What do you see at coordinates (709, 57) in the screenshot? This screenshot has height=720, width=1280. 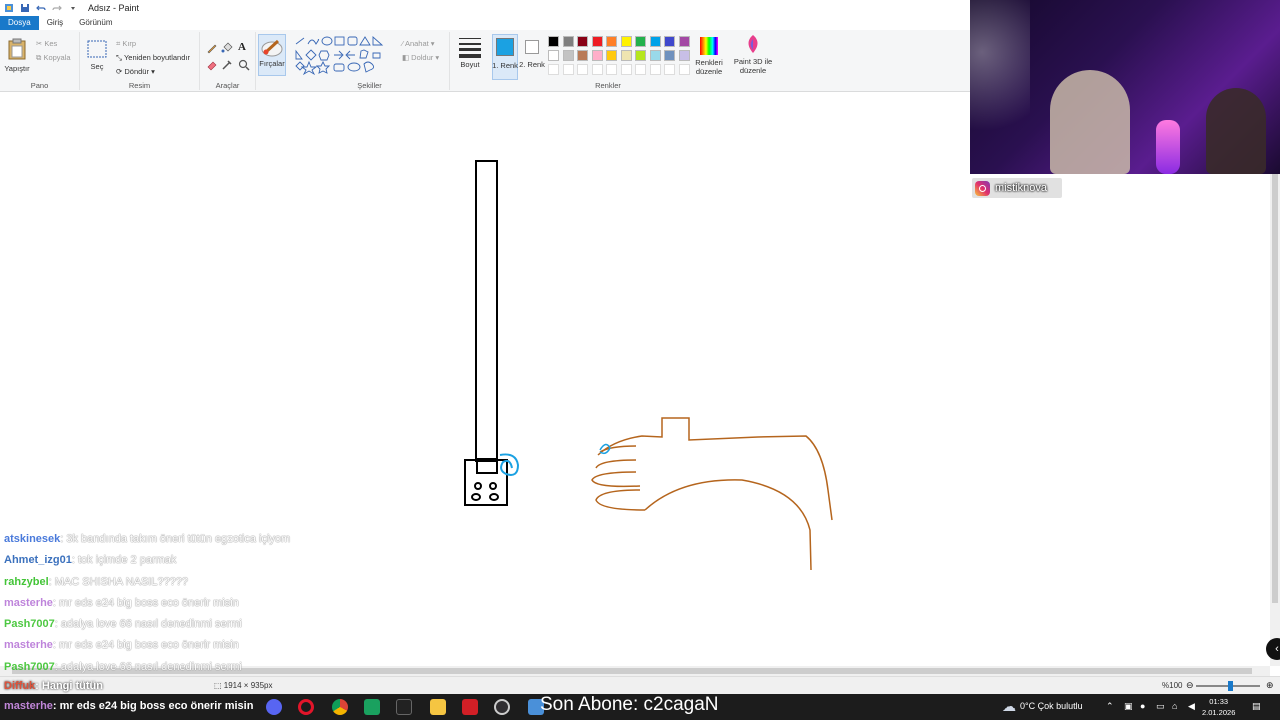 I see `edit-colors-button: Renkleri düzenle` at bounding box center [709, 57].